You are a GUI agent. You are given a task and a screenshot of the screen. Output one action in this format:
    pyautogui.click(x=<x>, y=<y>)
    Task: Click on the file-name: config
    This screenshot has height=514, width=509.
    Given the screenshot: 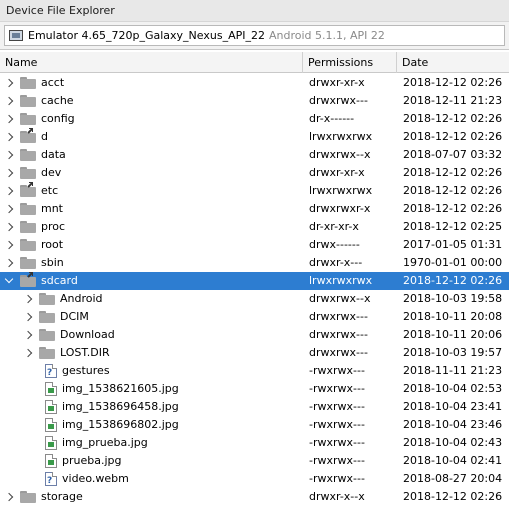 What is the action you would take?
    pyautogui.click(x=58, y=118)
    